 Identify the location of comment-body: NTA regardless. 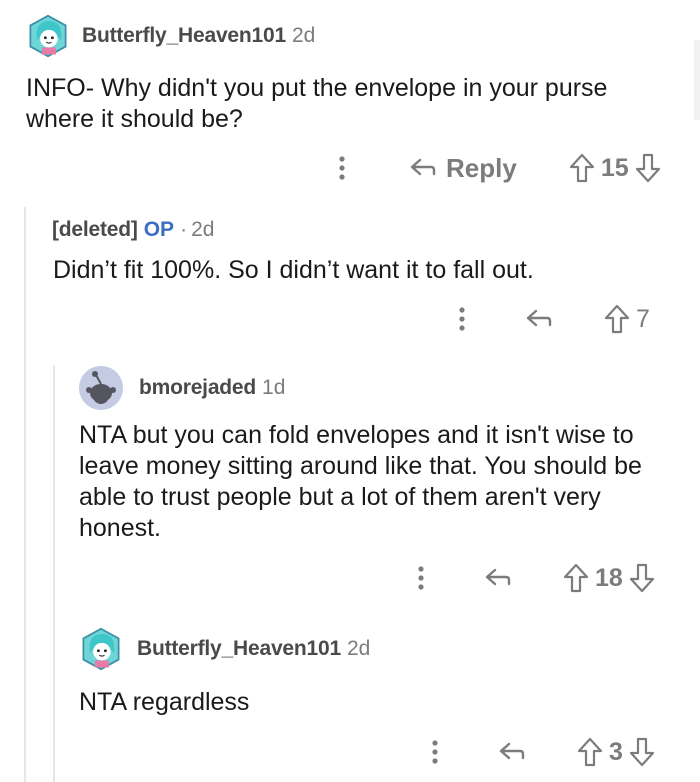
(164, 702).